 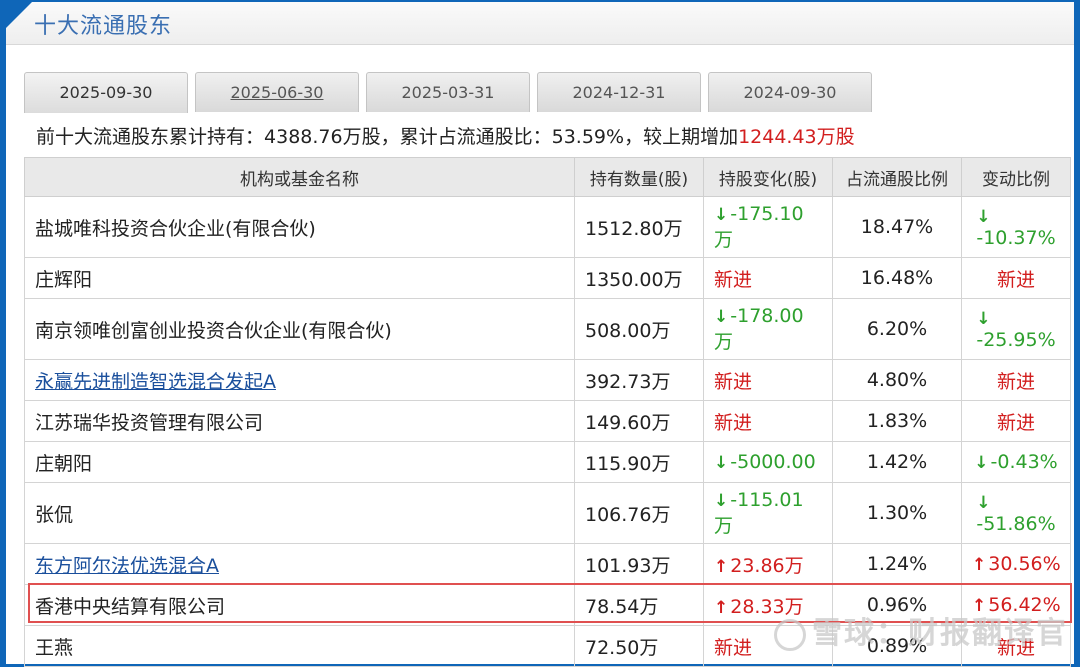 What do you see at coordinates (897, 329) in the screenshot?
I see `cell-float-pct: 6.20%` at bounding box center [897, 329].